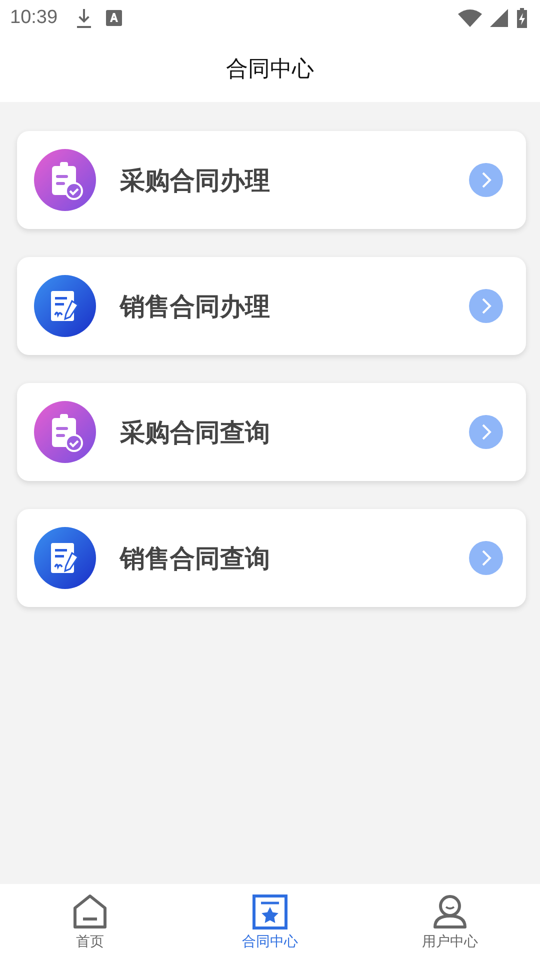  I want to click on nav-tab: 用户中心, so click(450, 922).